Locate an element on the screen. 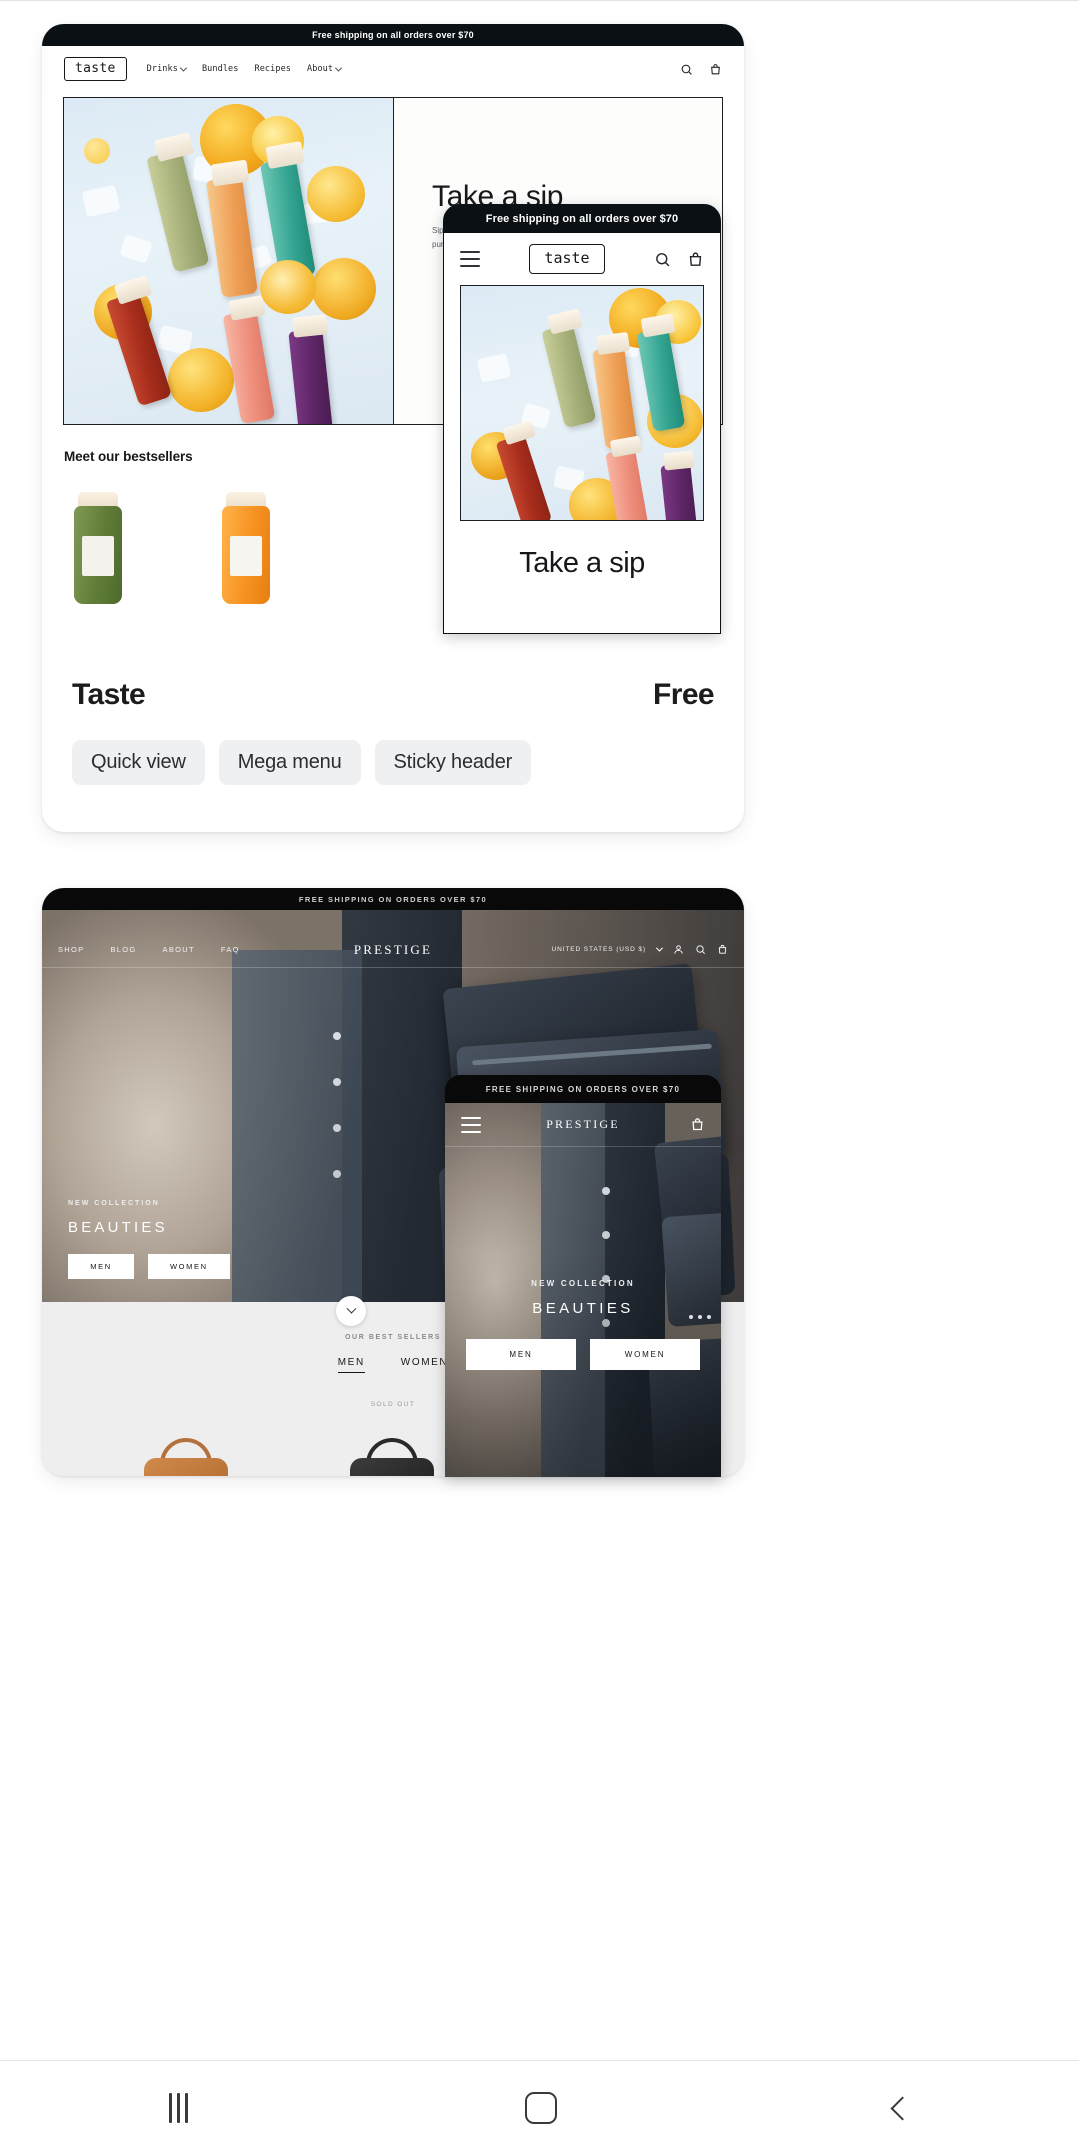 The image size is (1079, 2155). main-nav: Drinks Bundles Recipes About is located at coordinates (244, 69).